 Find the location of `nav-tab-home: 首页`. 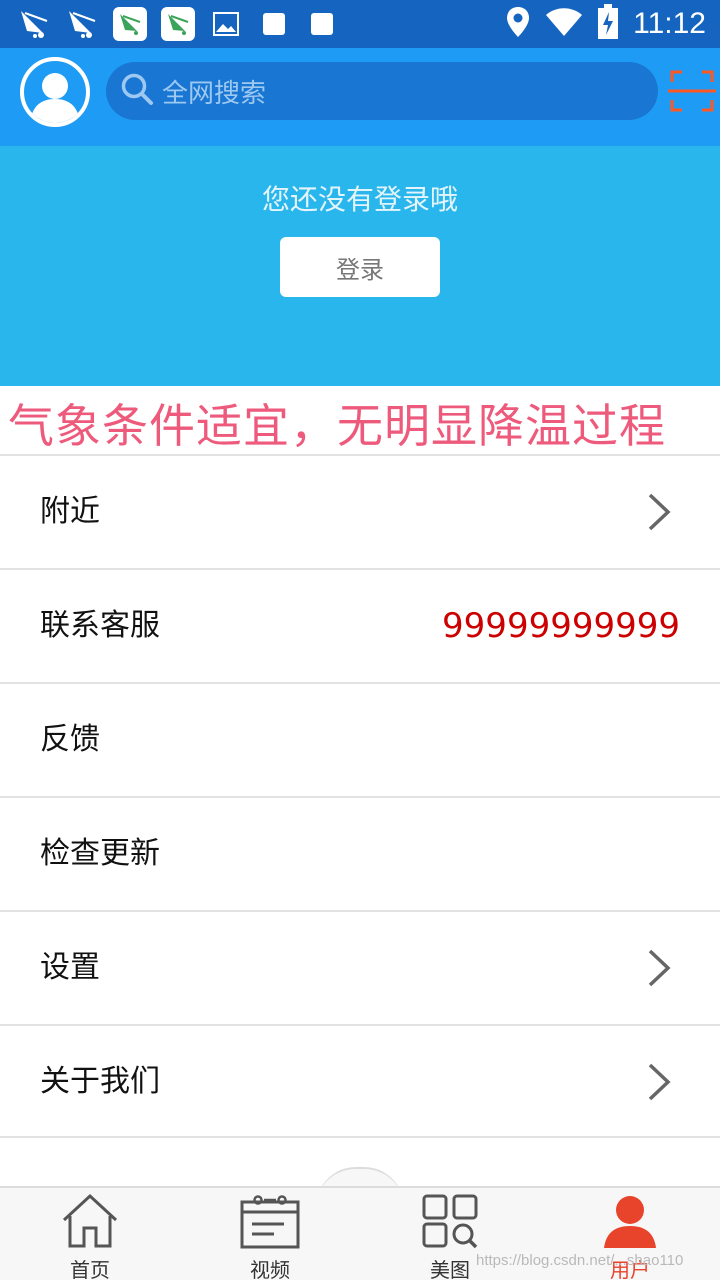

nav-tab-home: 首页 is located at coordinates (90, 1234).